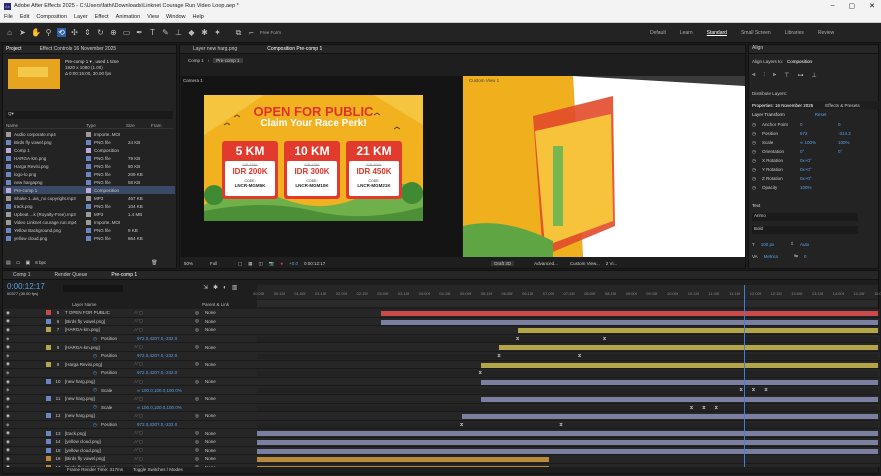 The width and height of the screenshot is (881, 476). What do you see at coordinates (100, 398) in the screenshot?
I see `layer-name: [new harg.png]` at bounding box center [100, 398].